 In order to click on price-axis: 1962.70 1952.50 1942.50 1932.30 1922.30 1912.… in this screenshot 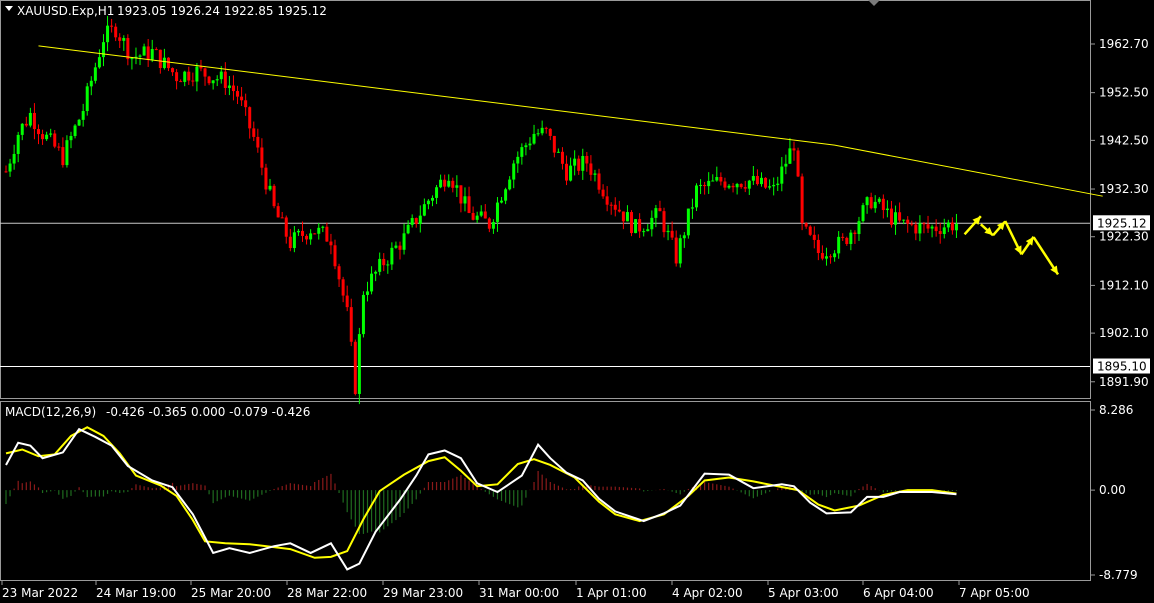, I will do `click(1120, 213)`.